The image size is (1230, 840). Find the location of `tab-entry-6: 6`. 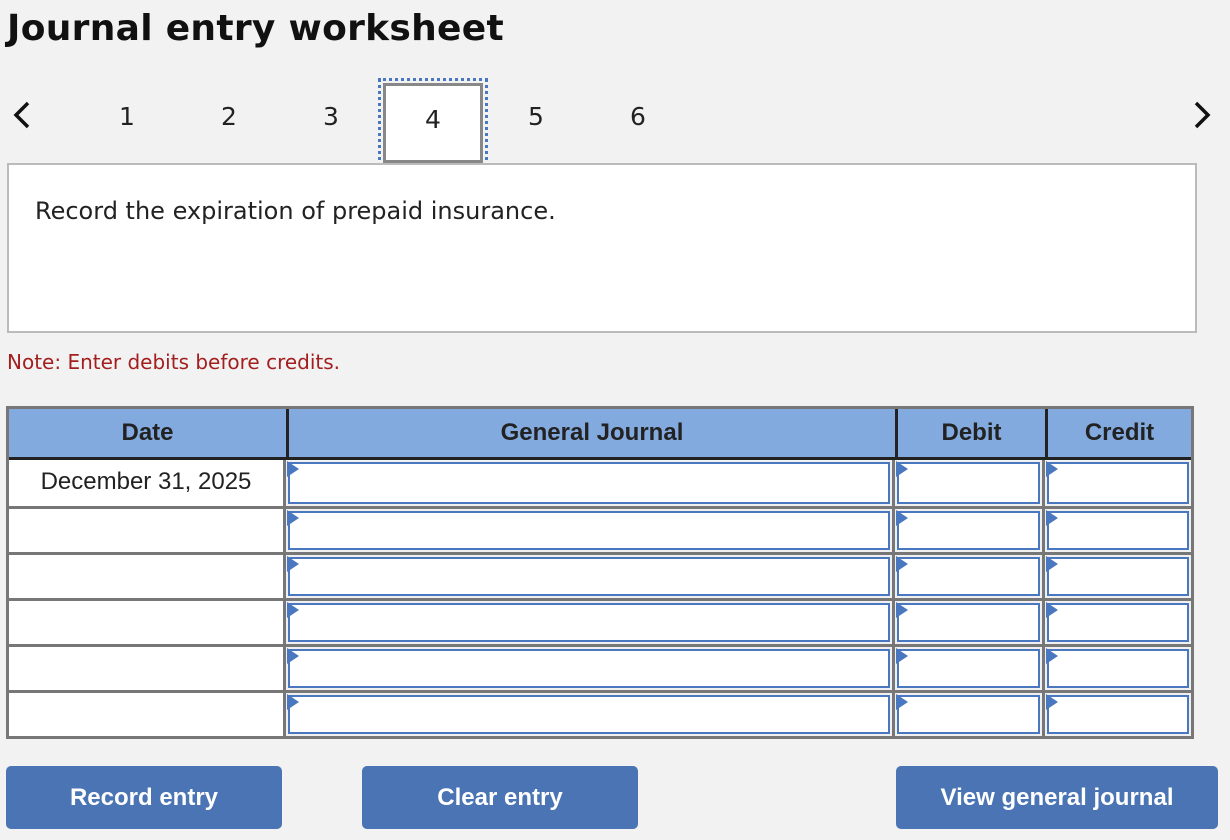

tab-entry-6: 6 is located at coordinates (638, 123).